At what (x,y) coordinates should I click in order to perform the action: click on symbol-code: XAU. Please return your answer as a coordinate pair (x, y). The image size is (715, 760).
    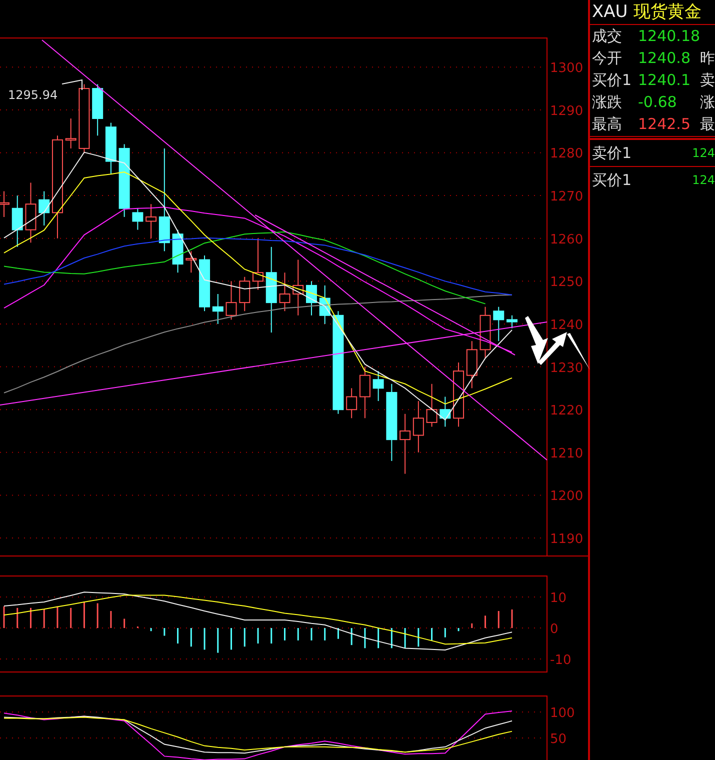
    Looking at the image, I should click on (610, 12).